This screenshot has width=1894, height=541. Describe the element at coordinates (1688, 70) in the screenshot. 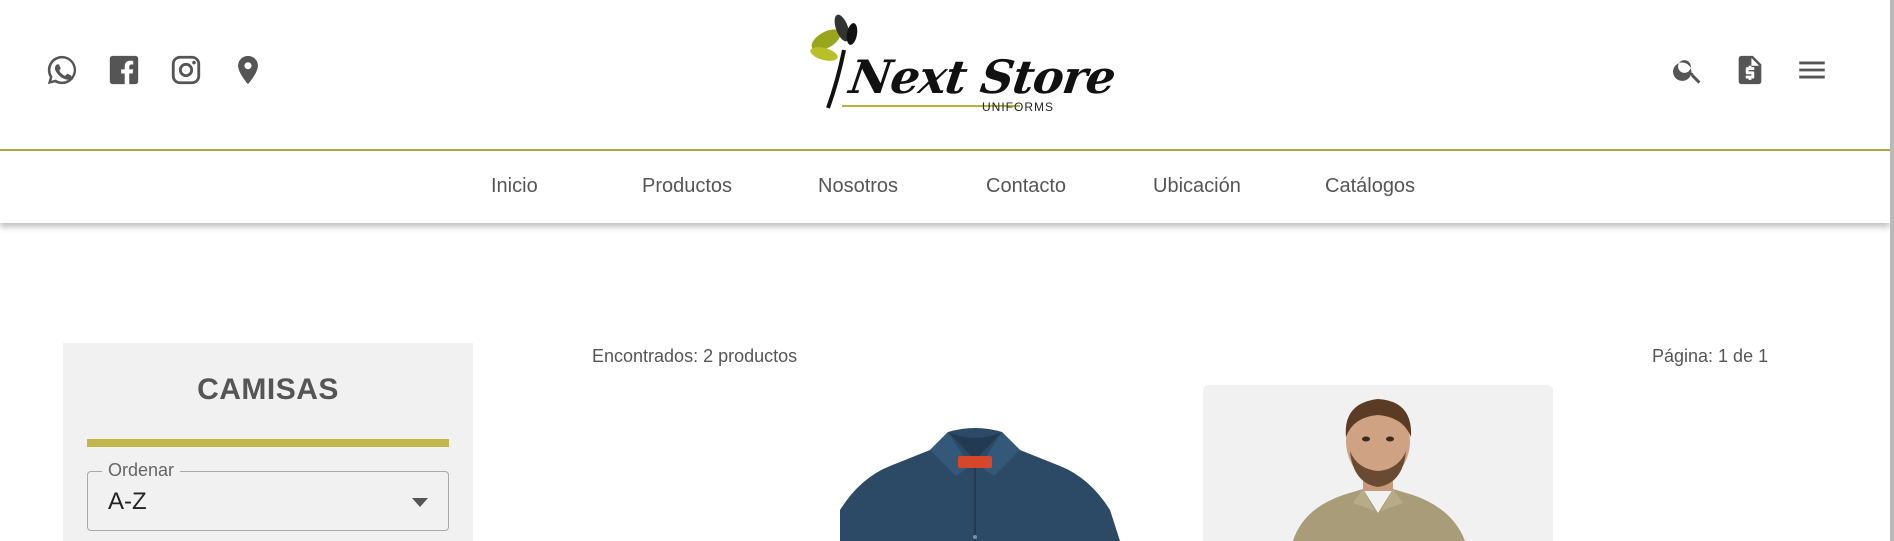

I see `search-icon` at that location.